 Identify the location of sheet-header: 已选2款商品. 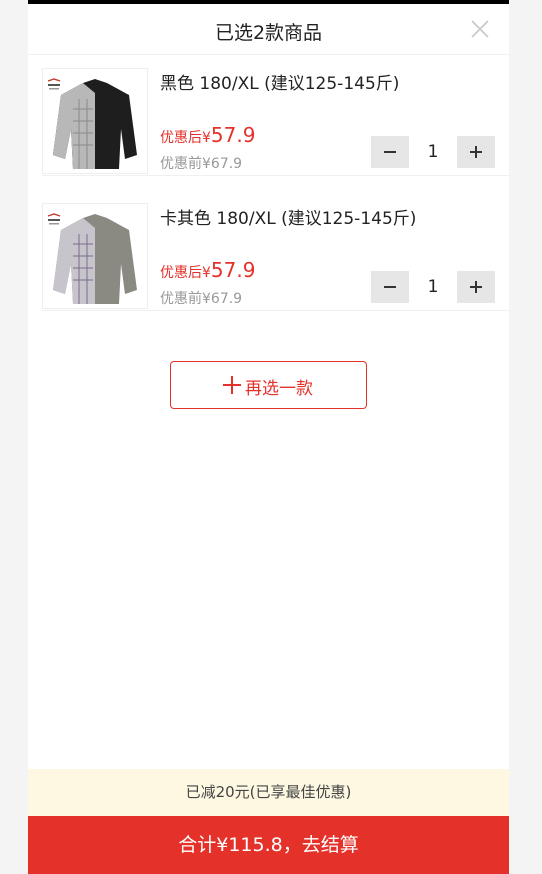
(268, 29).